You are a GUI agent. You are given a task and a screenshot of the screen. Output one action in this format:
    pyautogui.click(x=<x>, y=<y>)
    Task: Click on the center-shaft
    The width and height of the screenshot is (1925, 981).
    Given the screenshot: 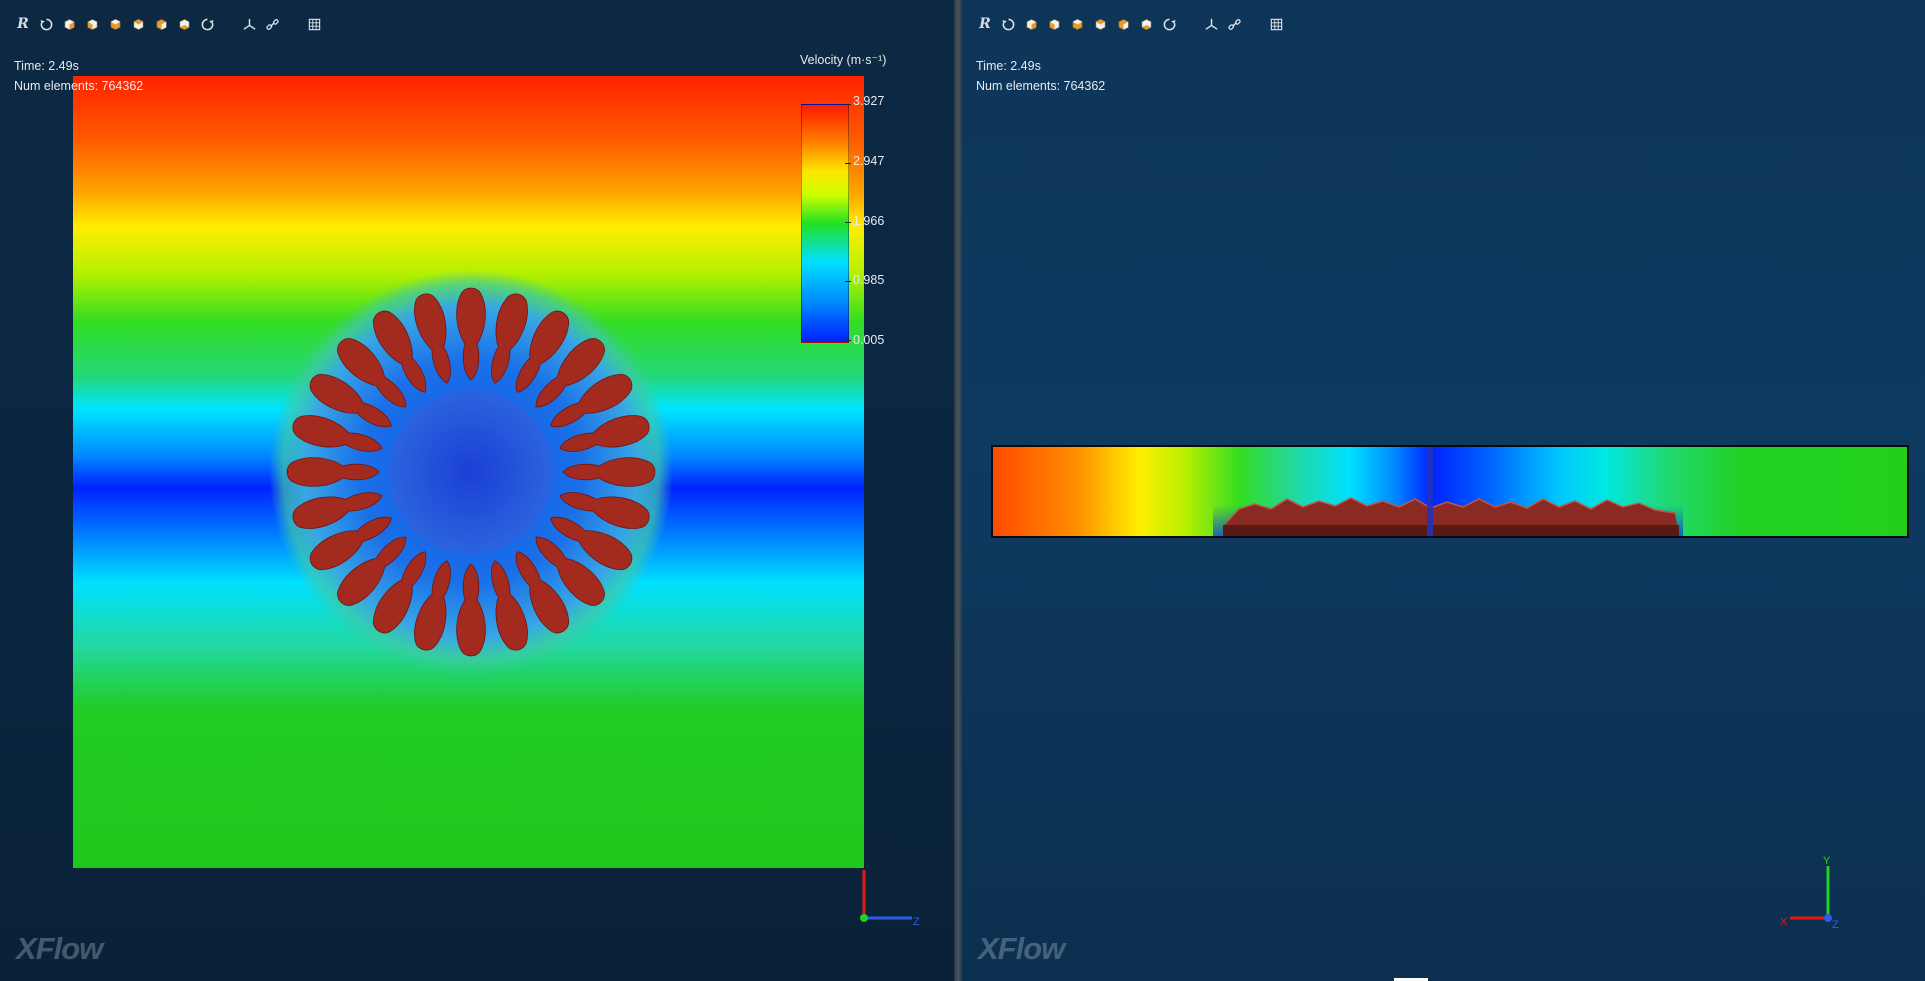 What is the action you would take?
    pyautogui.click(x=1430, y=491)
    